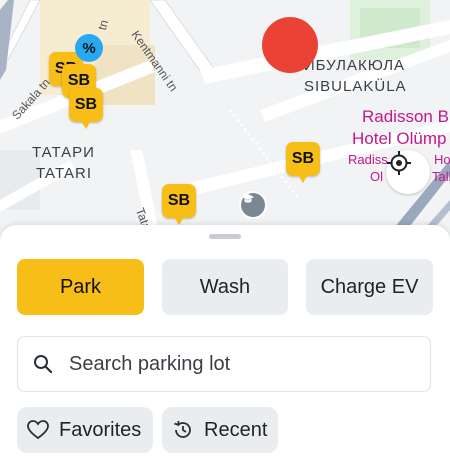 This screenshot has height=465, width=450. Describe the element at coordinates (183, 430) in the screenshot. I see `history-icon` at that location.